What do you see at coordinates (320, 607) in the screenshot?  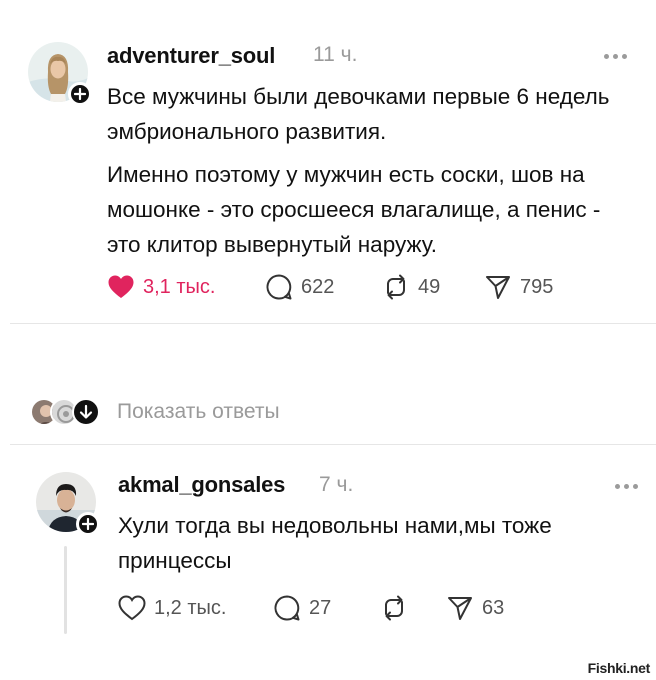 I see `comment-count: 27` at bounding box center [320, 607].